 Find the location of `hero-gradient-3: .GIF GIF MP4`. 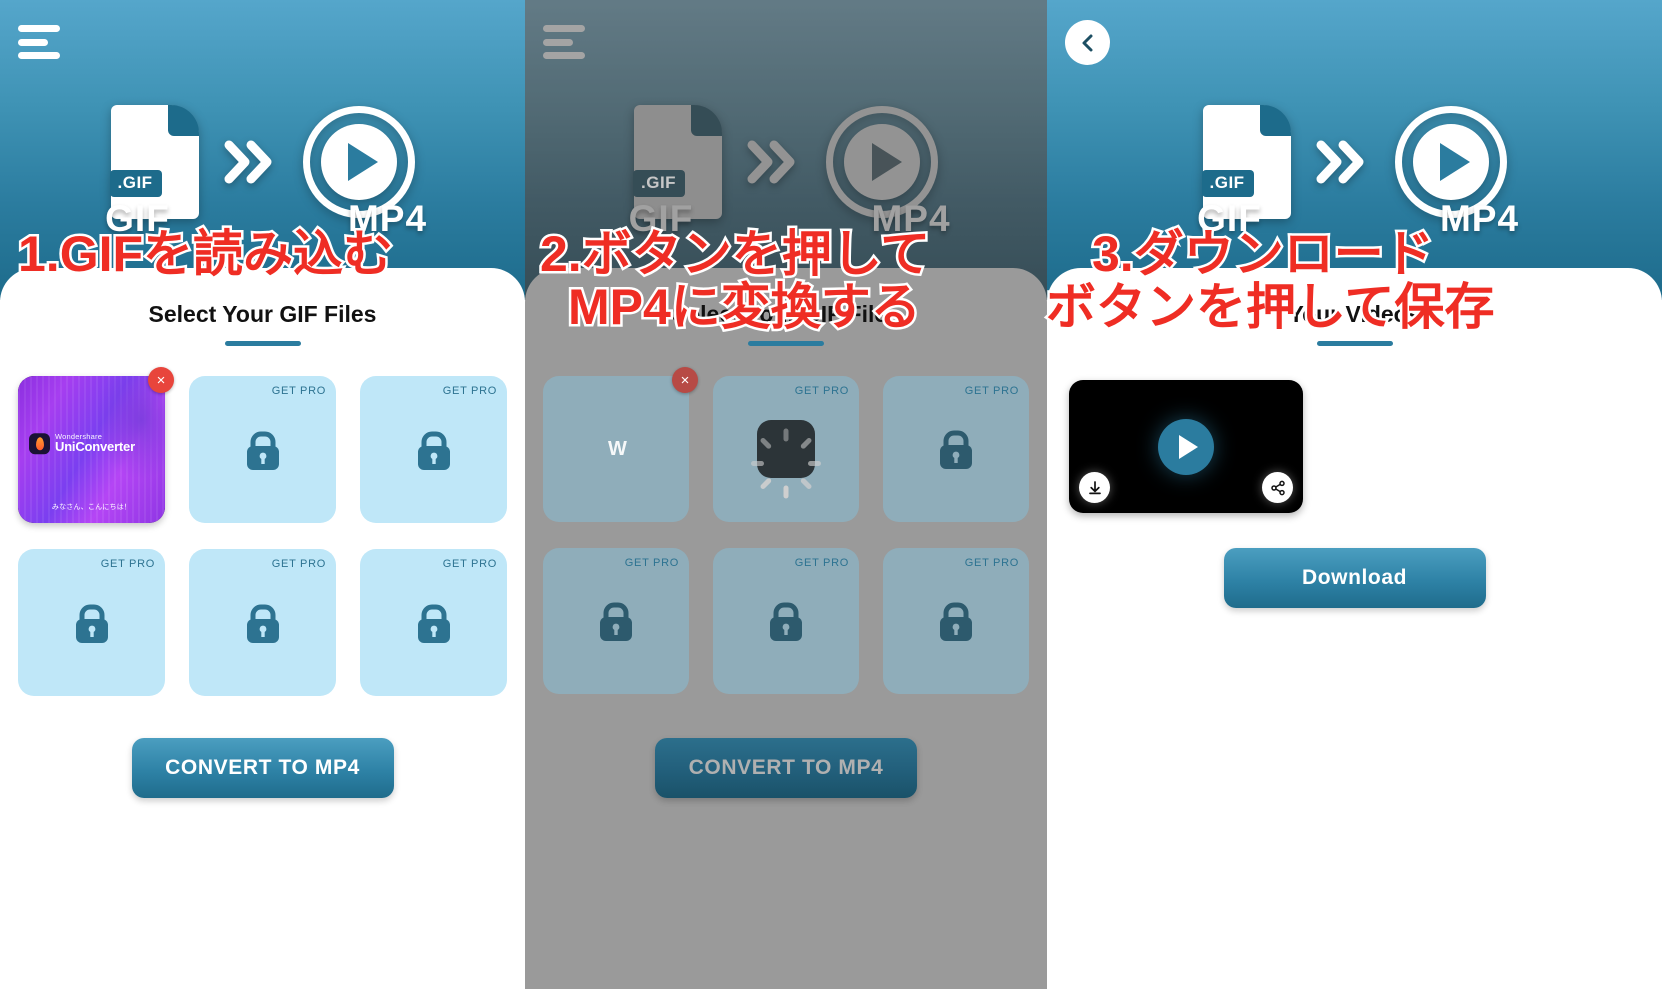

hero-gradient-3: .GIF GIF MP4 is located at coordinates (1354, 150).